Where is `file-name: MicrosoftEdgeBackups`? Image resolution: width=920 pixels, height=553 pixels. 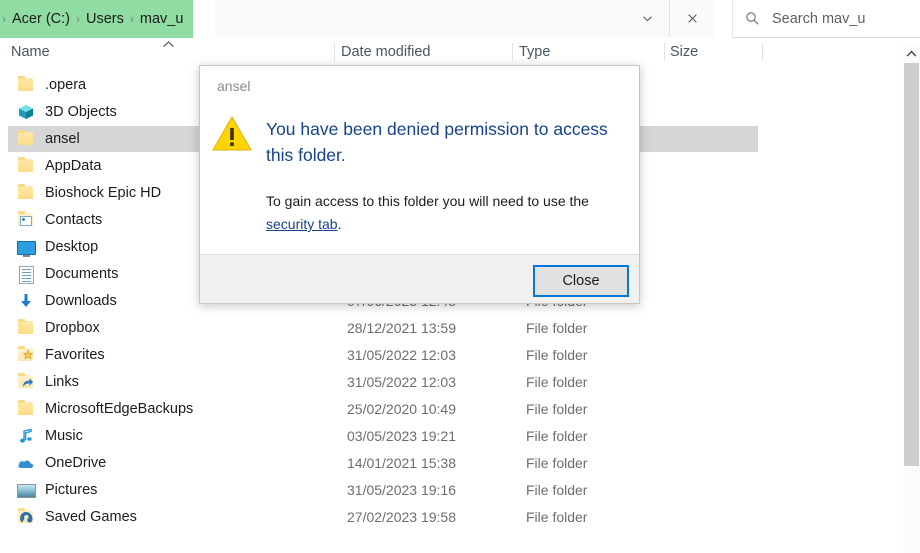
file-name: MicrosoftEdgeBackups is located at coordinates (119, 409).